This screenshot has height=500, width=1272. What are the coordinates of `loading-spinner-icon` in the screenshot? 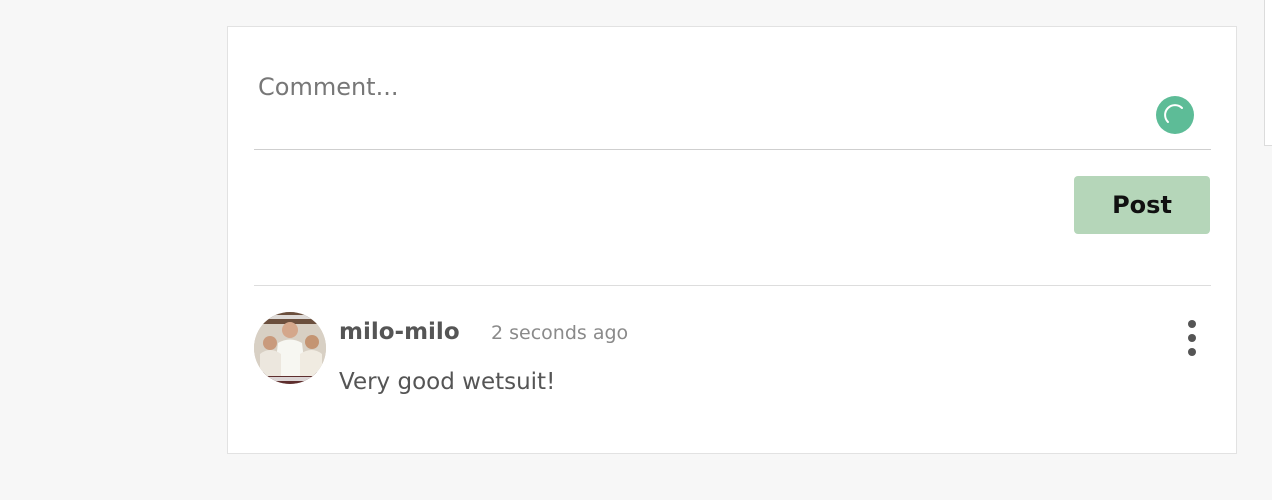 It's located at (1175, 115).